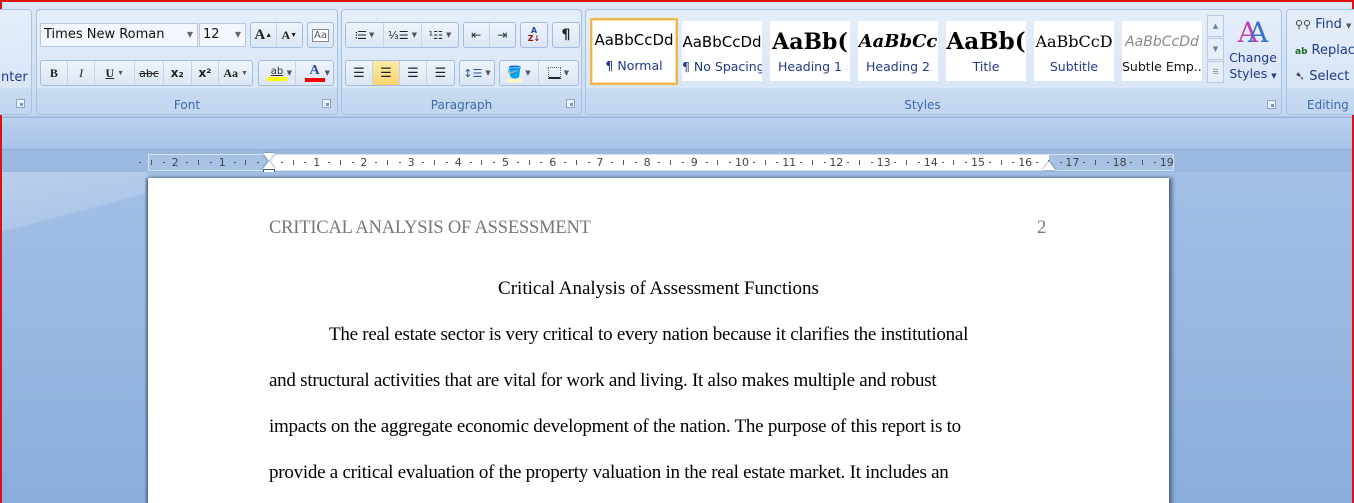 The width and height of the screenshot is (1354, 503). Describe the element at coordinates (1323, 24) in the screenshot. I see `find-button: ⚲⚲ Find ▼` at that location.